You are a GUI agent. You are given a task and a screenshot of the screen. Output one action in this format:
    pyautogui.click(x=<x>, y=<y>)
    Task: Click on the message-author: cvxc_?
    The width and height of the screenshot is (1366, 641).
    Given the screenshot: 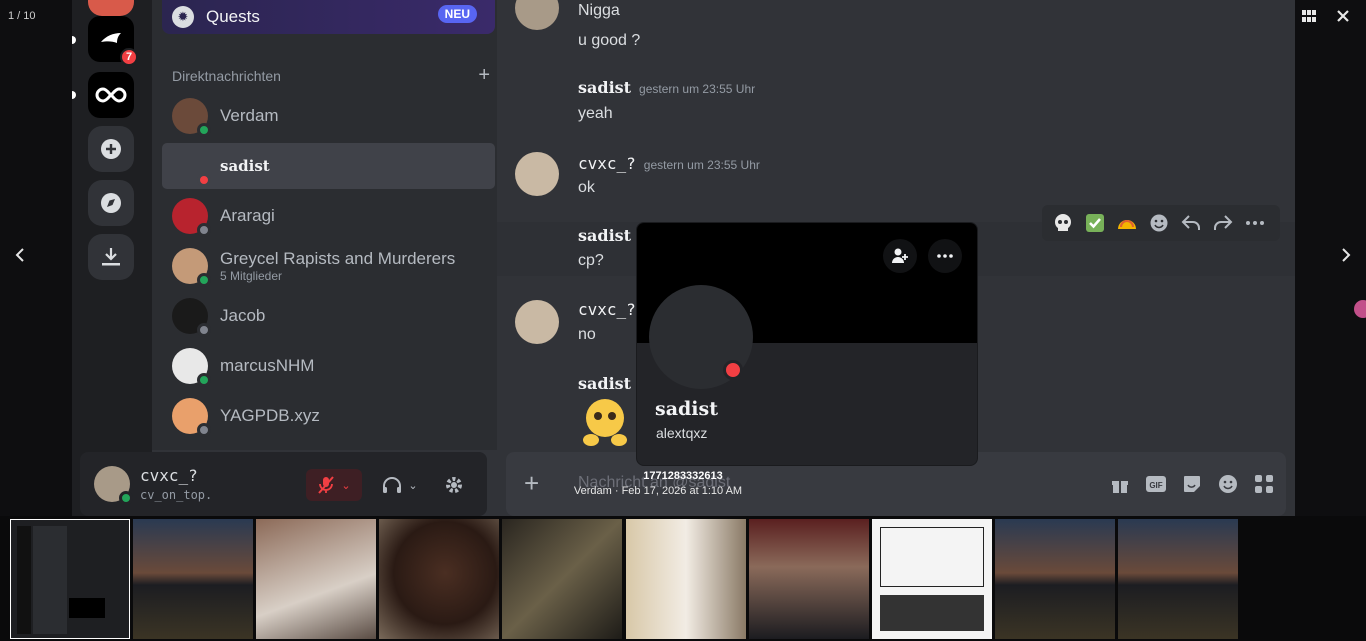 What is the action you would take?
    pyautogui.click(x=607, y=309)
    